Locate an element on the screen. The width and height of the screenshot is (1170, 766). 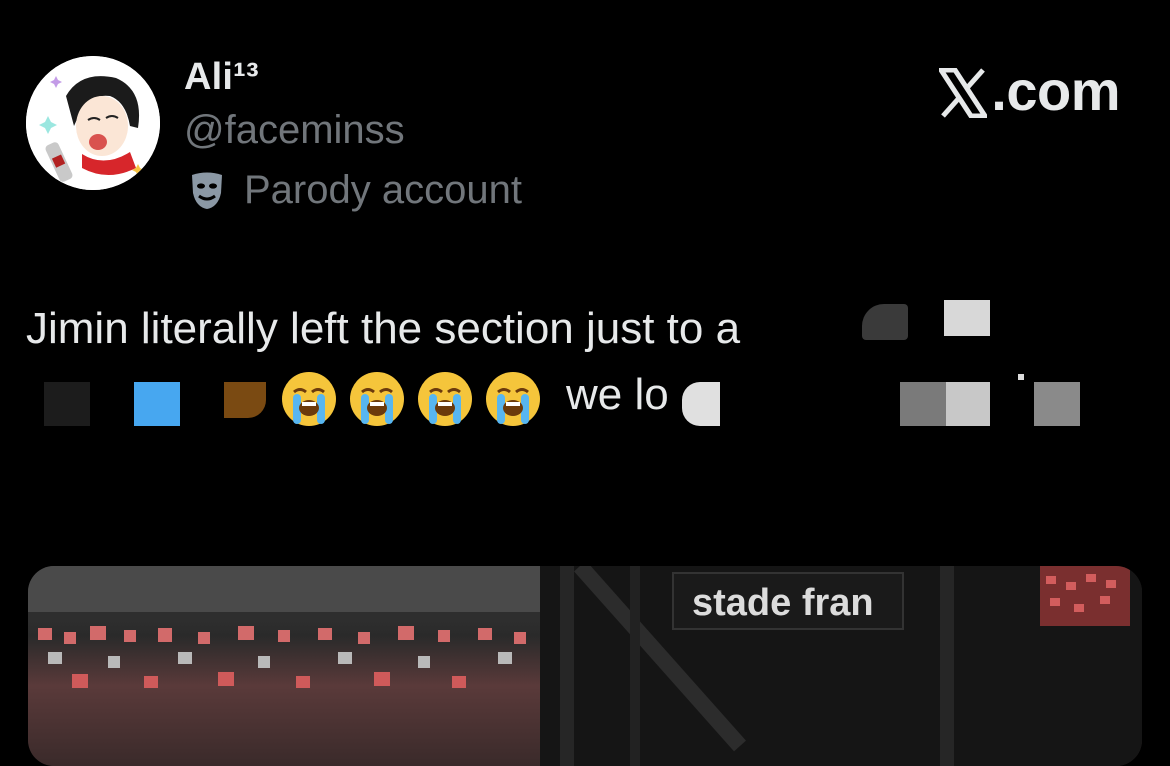
emoji-row is located at coordinates (411, 399).